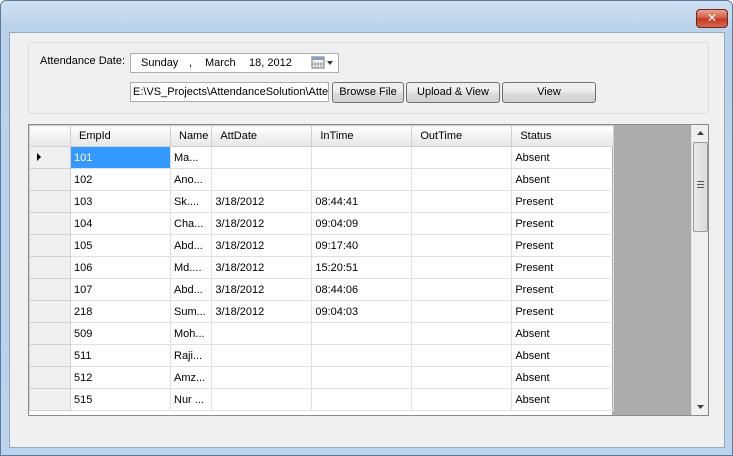  I want to click on view-button: View, so click(549, 92).